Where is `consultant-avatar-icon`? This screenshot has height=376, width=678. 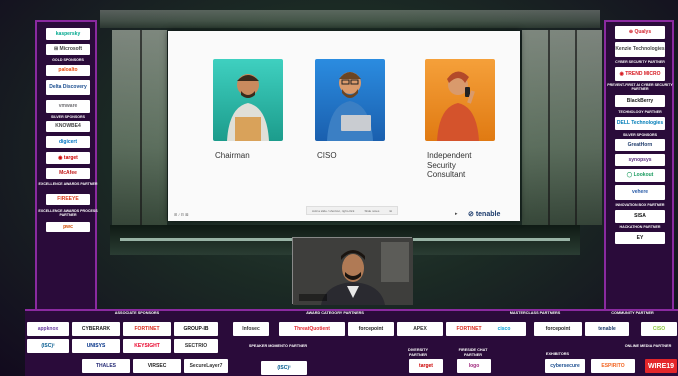 consultant-avatar-icon is located at coordinates (458, 106).